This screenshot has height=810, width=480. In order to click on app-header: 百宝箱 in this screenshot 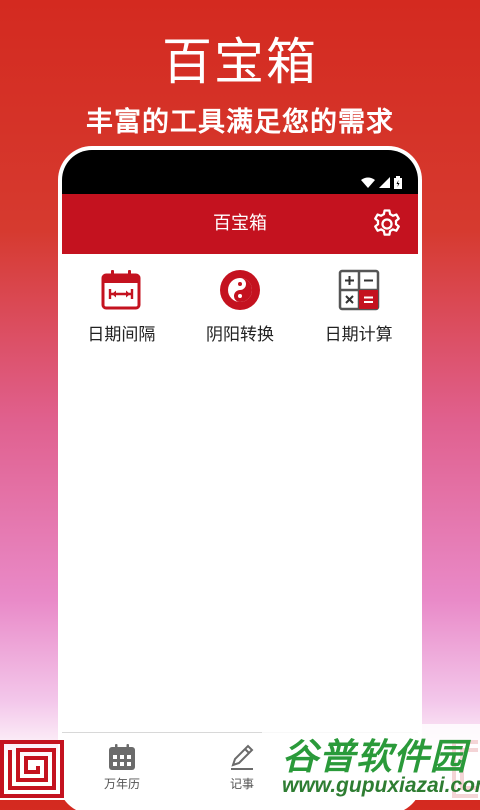, I will do `click(240, 224)`.